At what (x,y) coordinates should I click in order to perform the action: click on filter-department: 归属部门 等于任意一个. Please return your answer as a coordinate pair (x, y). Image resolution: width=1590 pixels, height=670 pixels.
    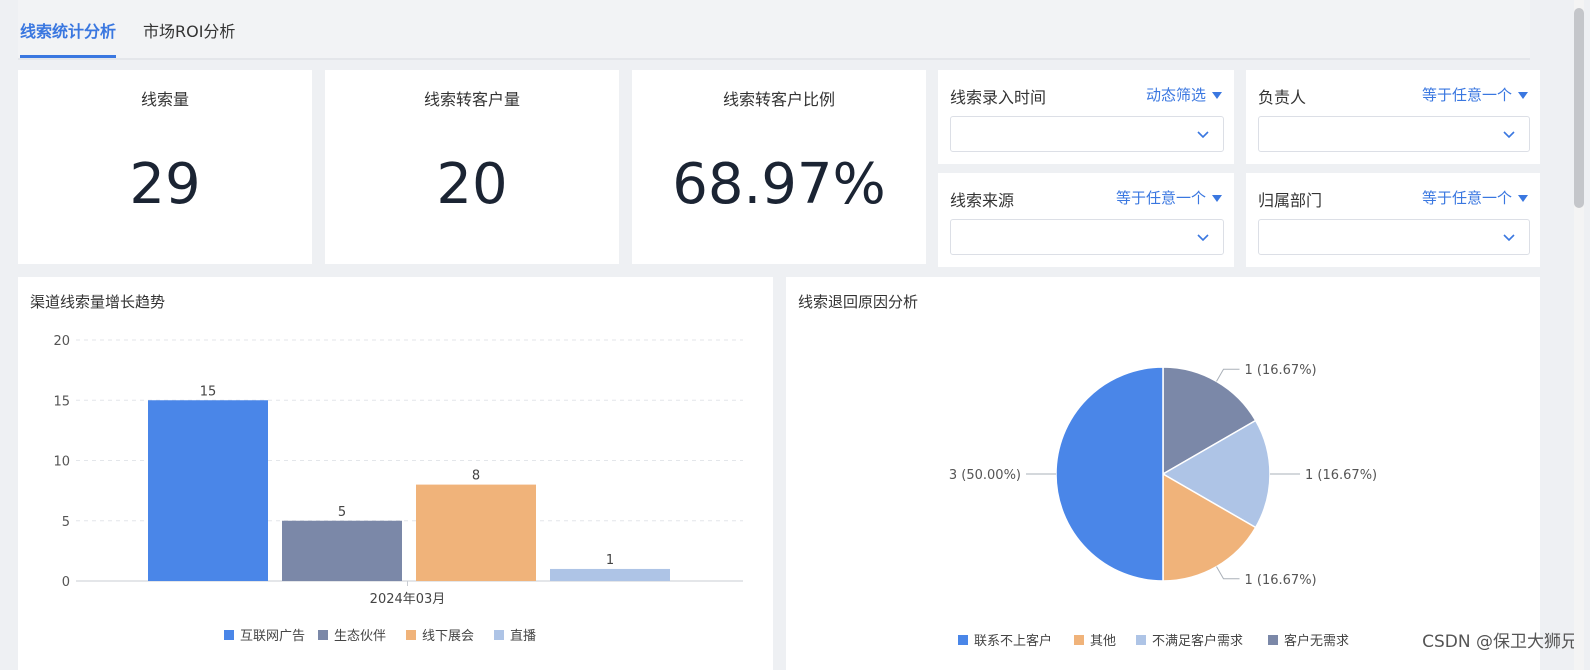
    Looking at the image, I should click on (1393, 220).